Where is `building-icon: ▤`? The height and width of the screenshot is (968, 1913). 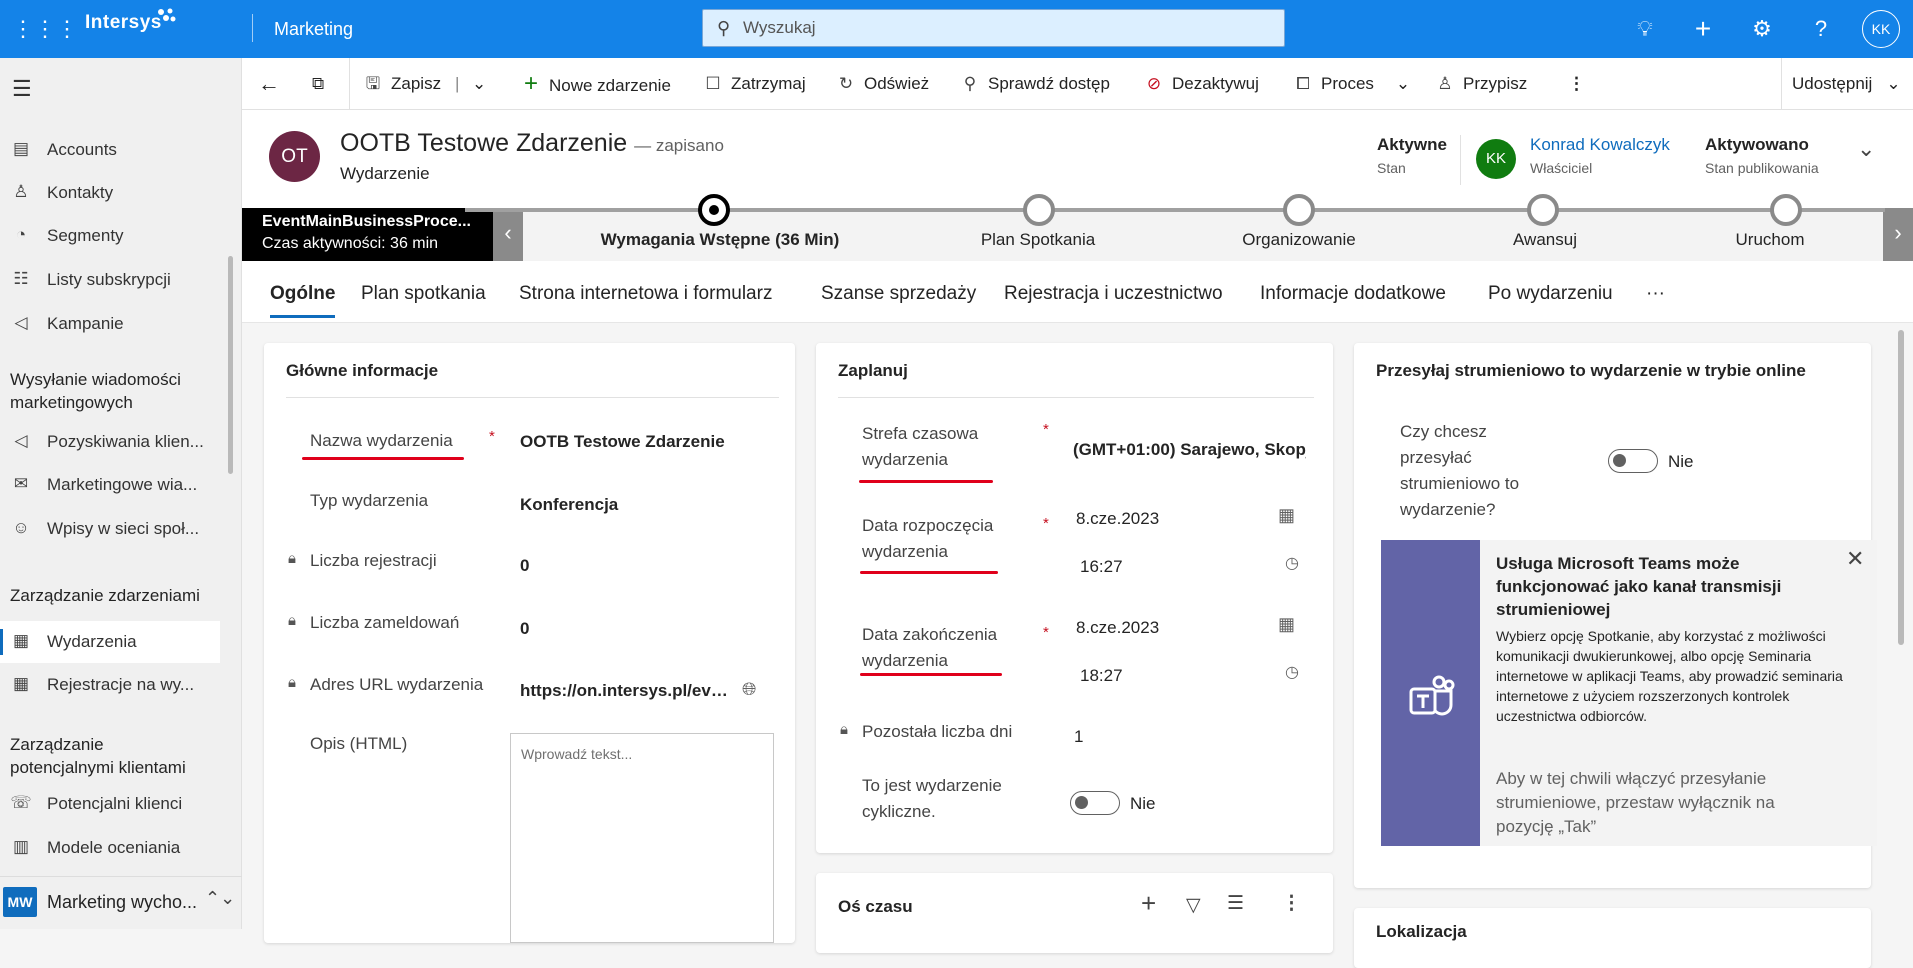
building-icon: ▤ is located at coordinates (21, 148).